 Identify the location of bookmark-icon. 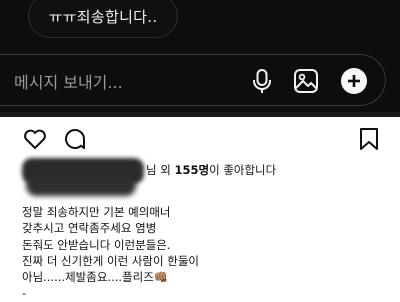
(369, 139).